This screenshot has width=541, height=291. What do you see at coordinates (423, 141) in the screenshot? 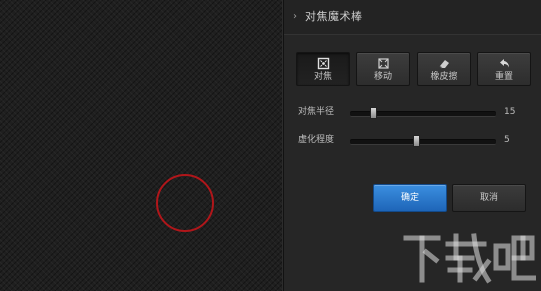
I see `blur-level-track` at bounding box center [423, 141].